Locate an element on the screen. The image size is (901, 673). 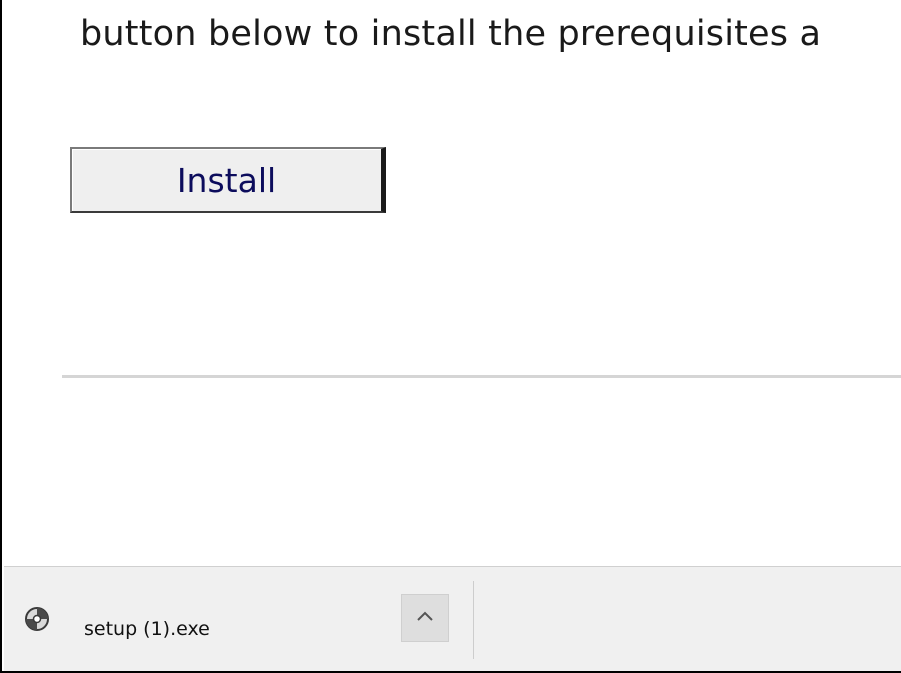
chevron-up-icon is located at coordinates (425, 618).